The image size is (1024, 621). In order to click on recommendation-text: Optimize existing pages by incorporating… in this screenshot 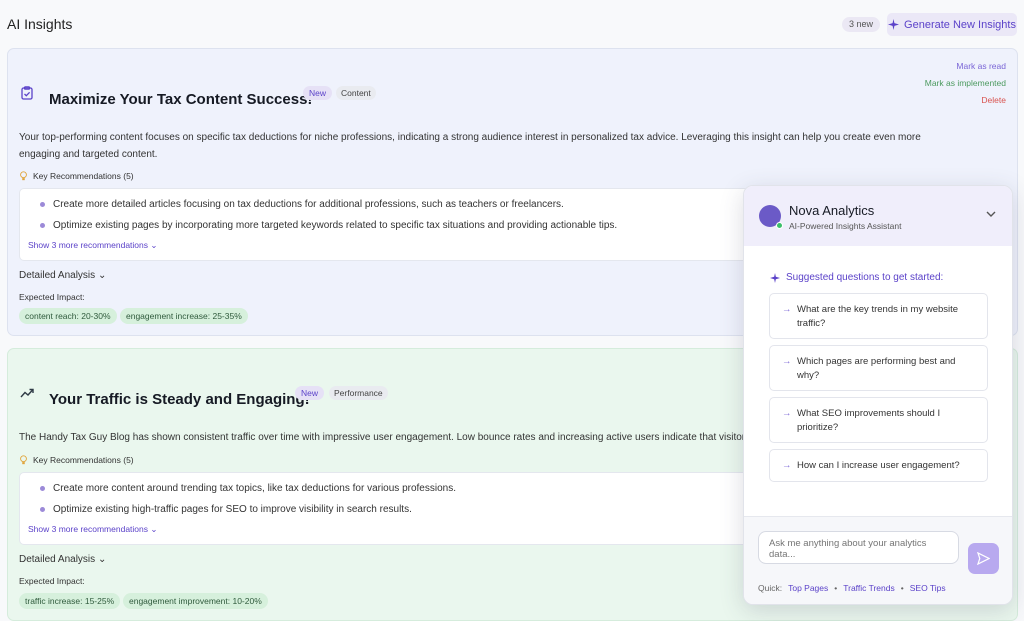, I will do `click(335, 225)`.